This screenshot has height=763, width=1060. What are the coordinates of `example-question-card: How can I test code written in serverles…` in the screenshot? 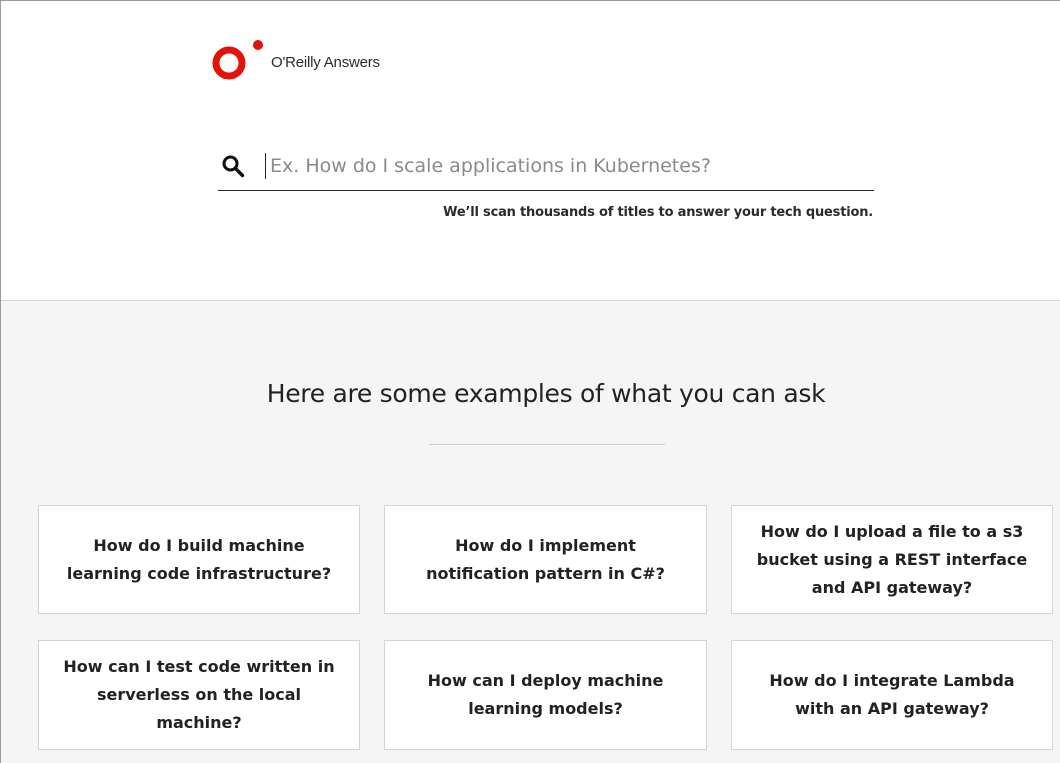 It's located at (199, 695).